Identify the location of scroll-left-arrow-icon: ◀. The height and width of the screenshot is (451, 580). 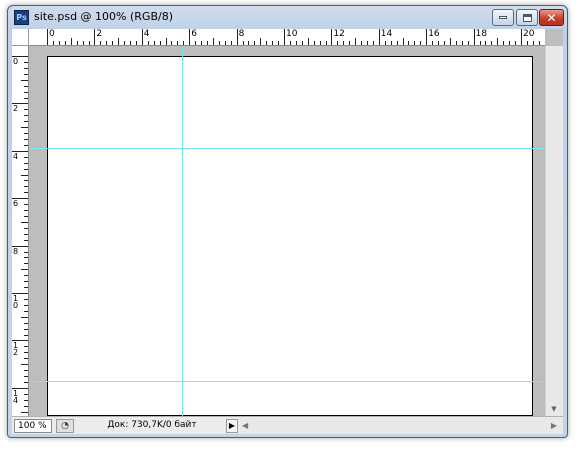
(245, 426).